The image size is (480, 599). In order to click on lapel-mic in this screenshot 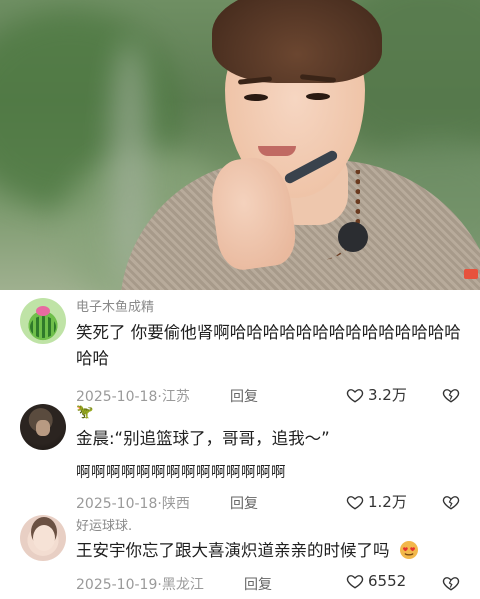, I will do `click(353, 237)`.